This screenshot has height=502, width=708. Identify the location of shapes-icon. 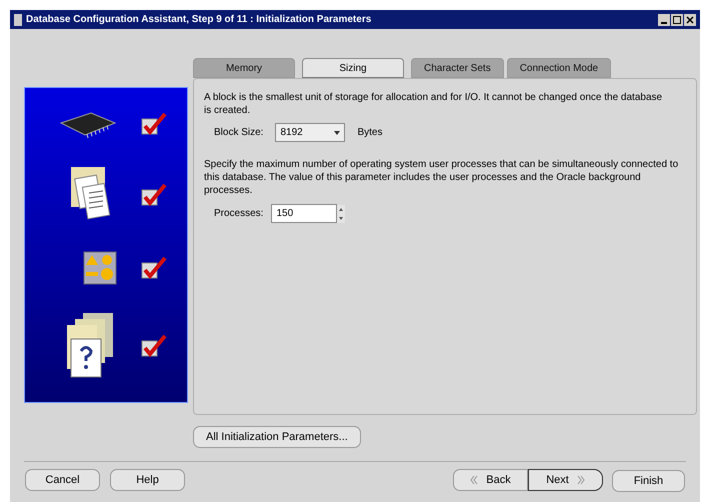
(100, 268).